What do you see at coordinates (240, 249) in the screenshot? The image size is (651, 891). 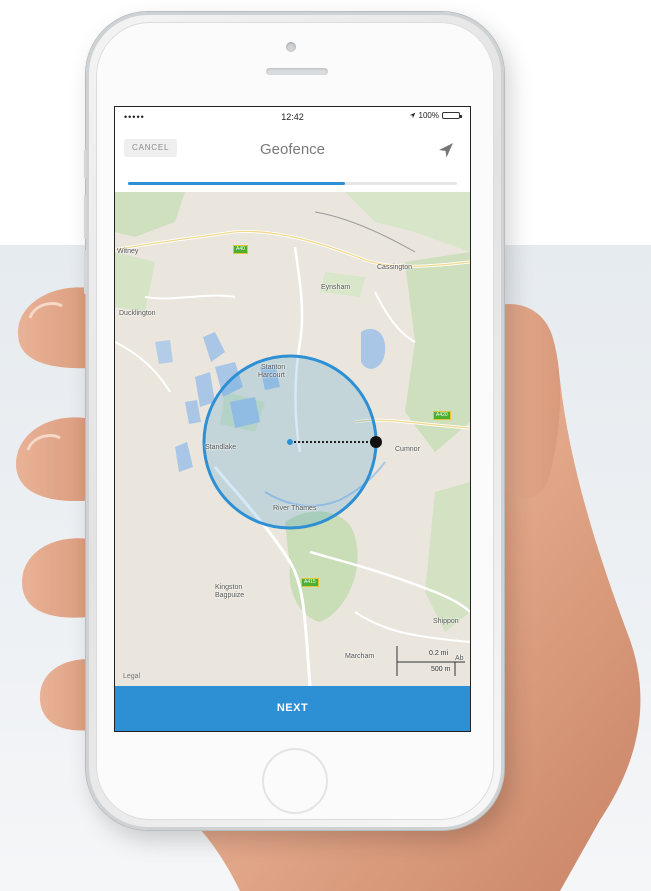 I see `road-badge: A40` at bounding box center [240, 249].